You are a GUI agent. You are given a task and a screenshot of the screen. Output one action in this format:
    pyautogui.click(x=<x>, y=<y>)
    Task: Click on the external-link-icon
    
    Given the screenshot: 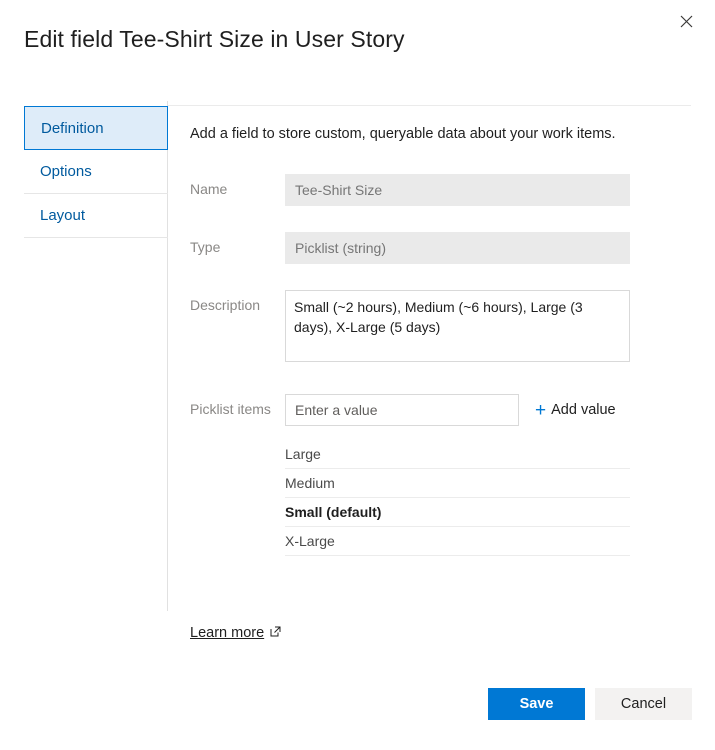 What is the action you would take?
    pyautogui.click(x=275, y=633)
    